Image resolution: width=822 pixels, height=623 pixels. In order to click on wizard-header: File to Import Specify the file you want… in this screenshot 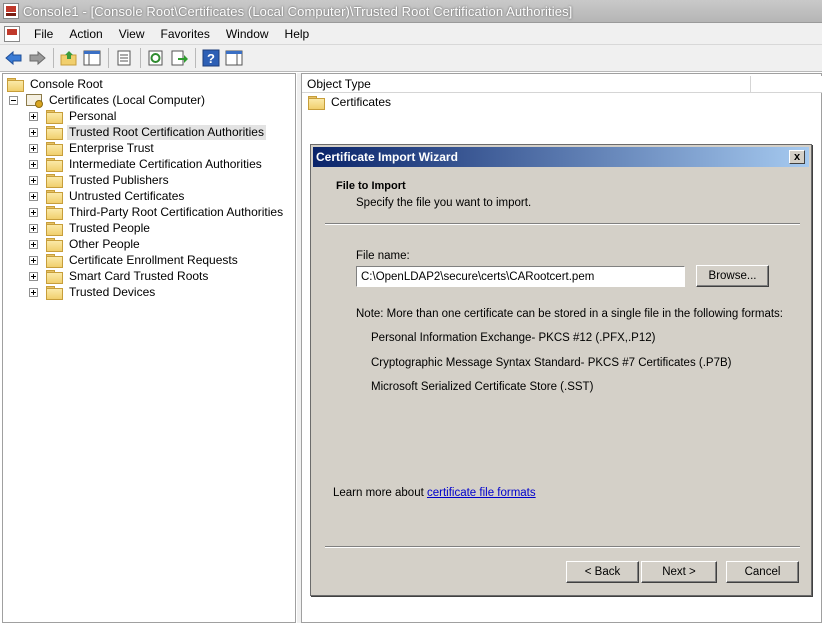, I will do `click(561, 196)`.